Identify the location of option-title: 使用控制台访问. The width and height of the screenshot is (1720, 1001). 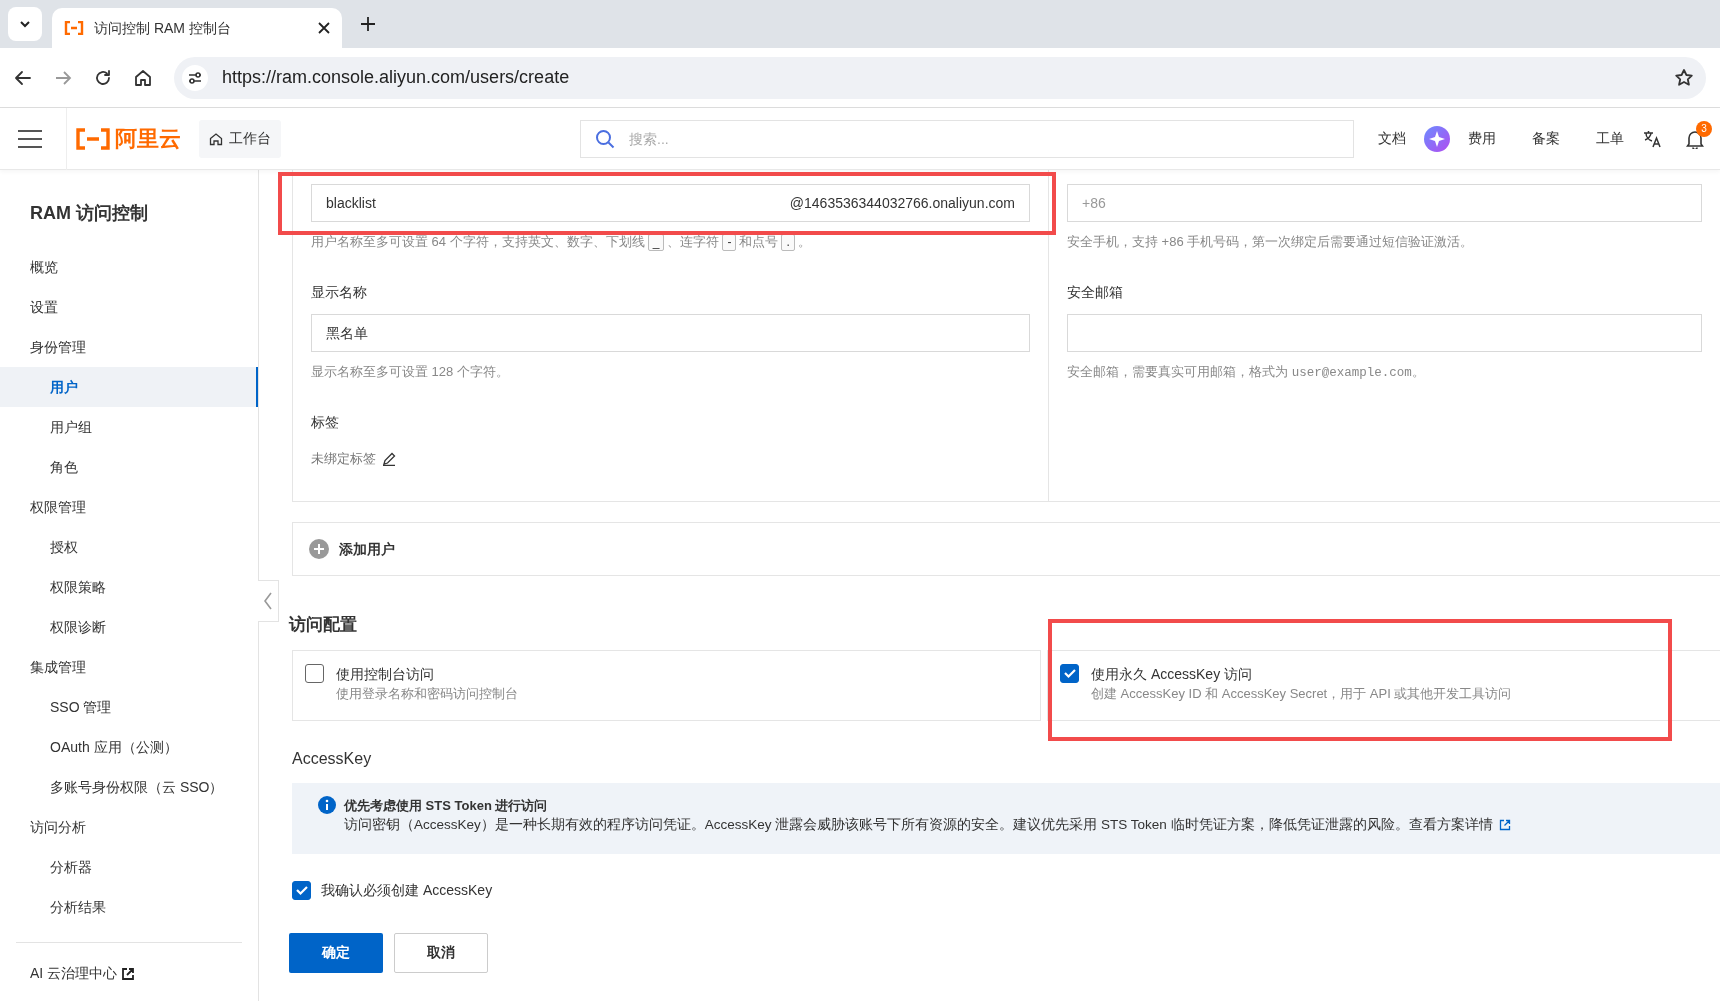
(385, 674).